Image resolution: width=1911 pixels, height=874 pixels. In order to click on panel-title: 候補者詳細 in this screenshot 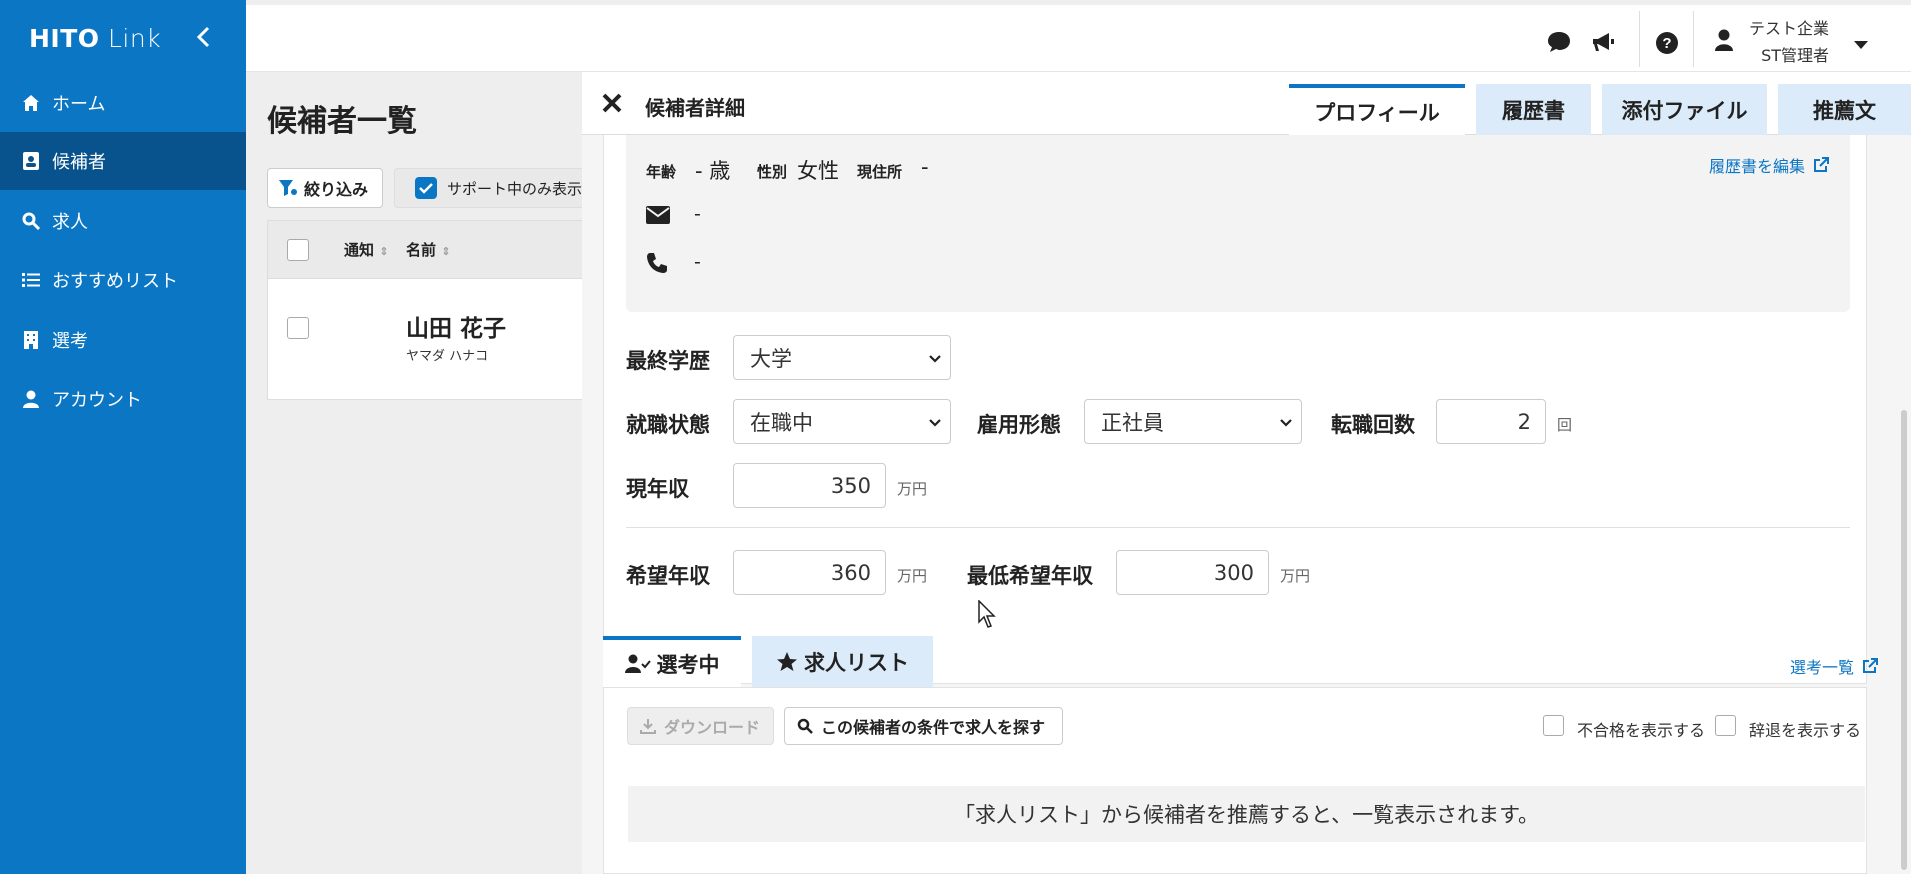, I will do `click(695, 108)`.